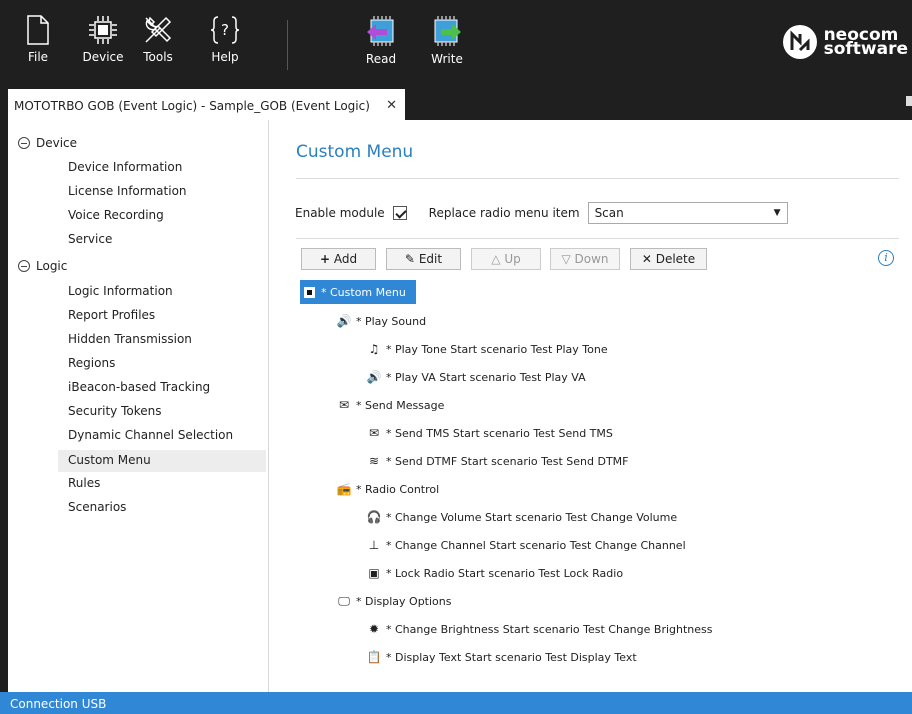 This screenshot has height=714, width=912. I want to click on page-title: Custom Menu, so click(355, 152).